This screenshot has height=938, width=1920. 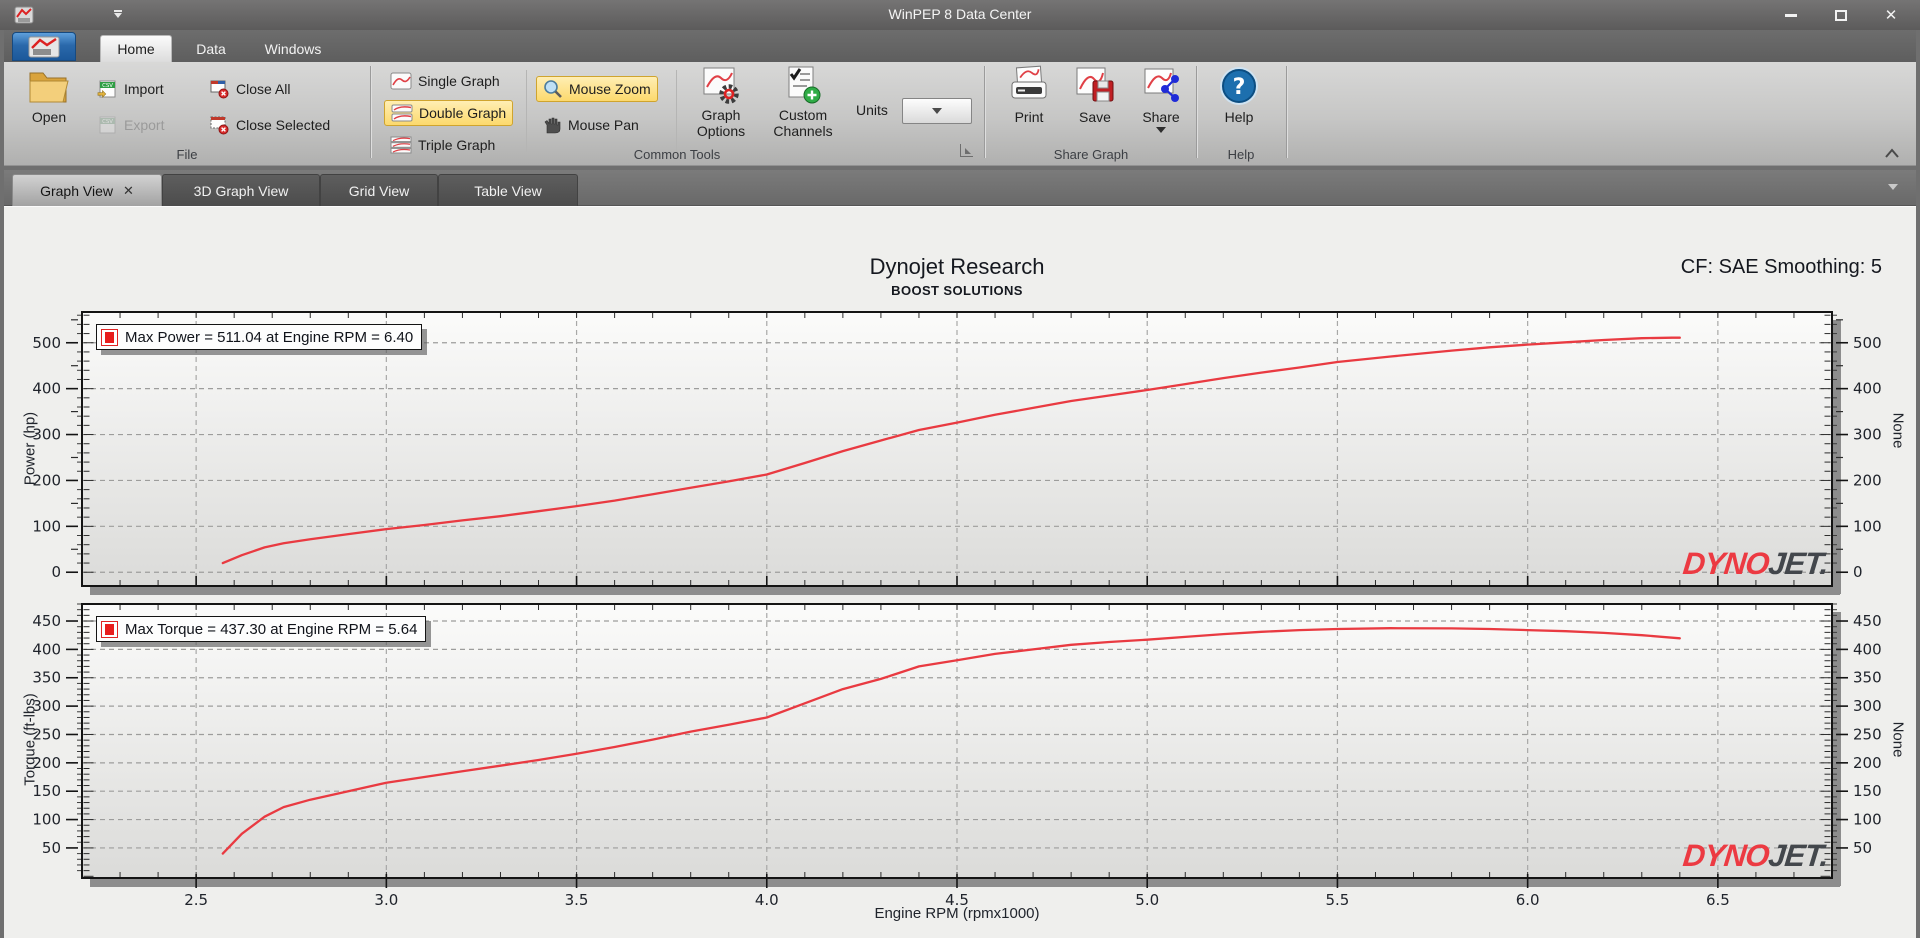 What do you see at coordinates (1791, 15) in the screenshot?
I see `minimize-button` at bounding box center [1791, 15].